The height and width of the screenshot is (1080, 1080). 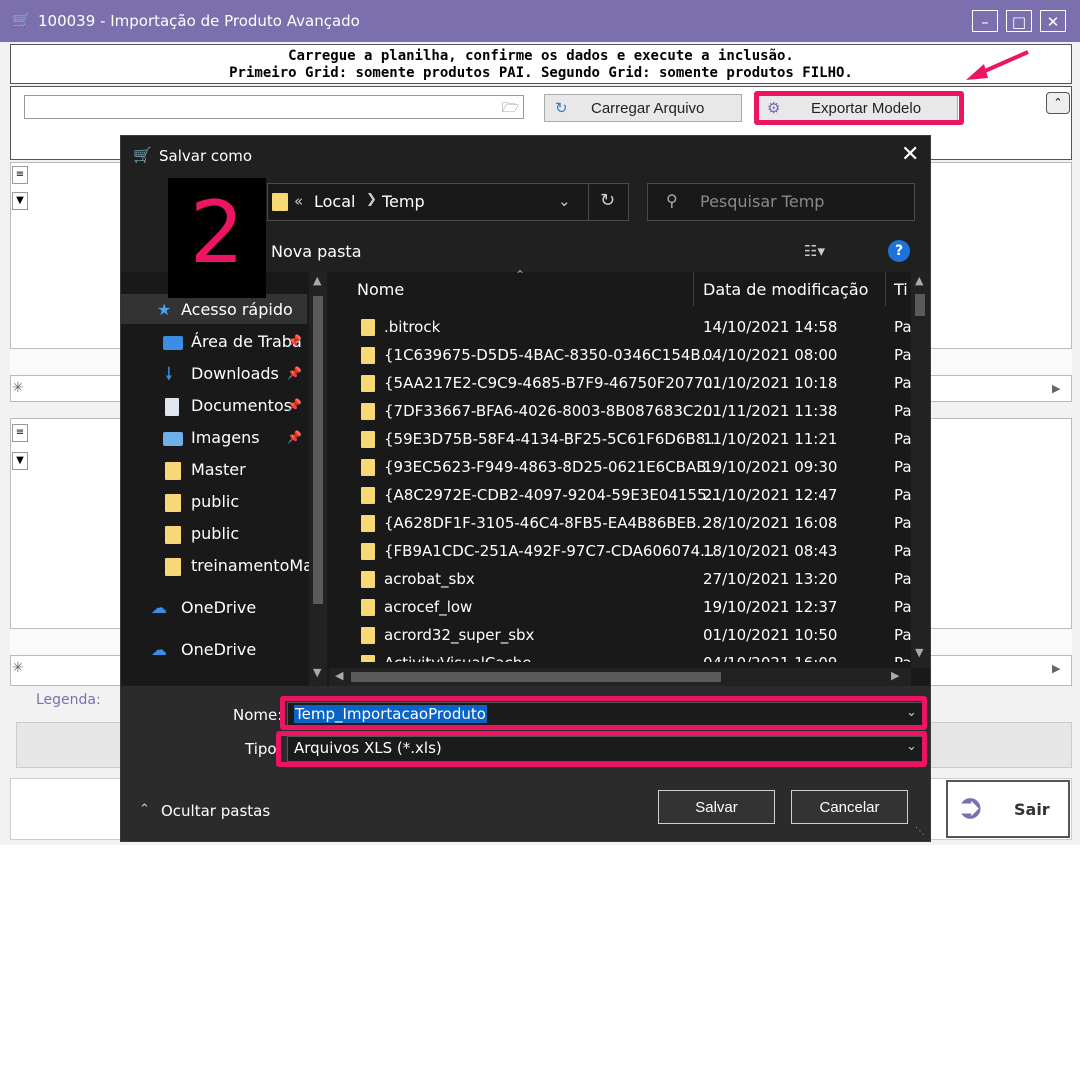 What do you see at coordinates (274, 107) in the screenshot?
I see `file-path-input: 🗁` at bounding box center [274, 107].